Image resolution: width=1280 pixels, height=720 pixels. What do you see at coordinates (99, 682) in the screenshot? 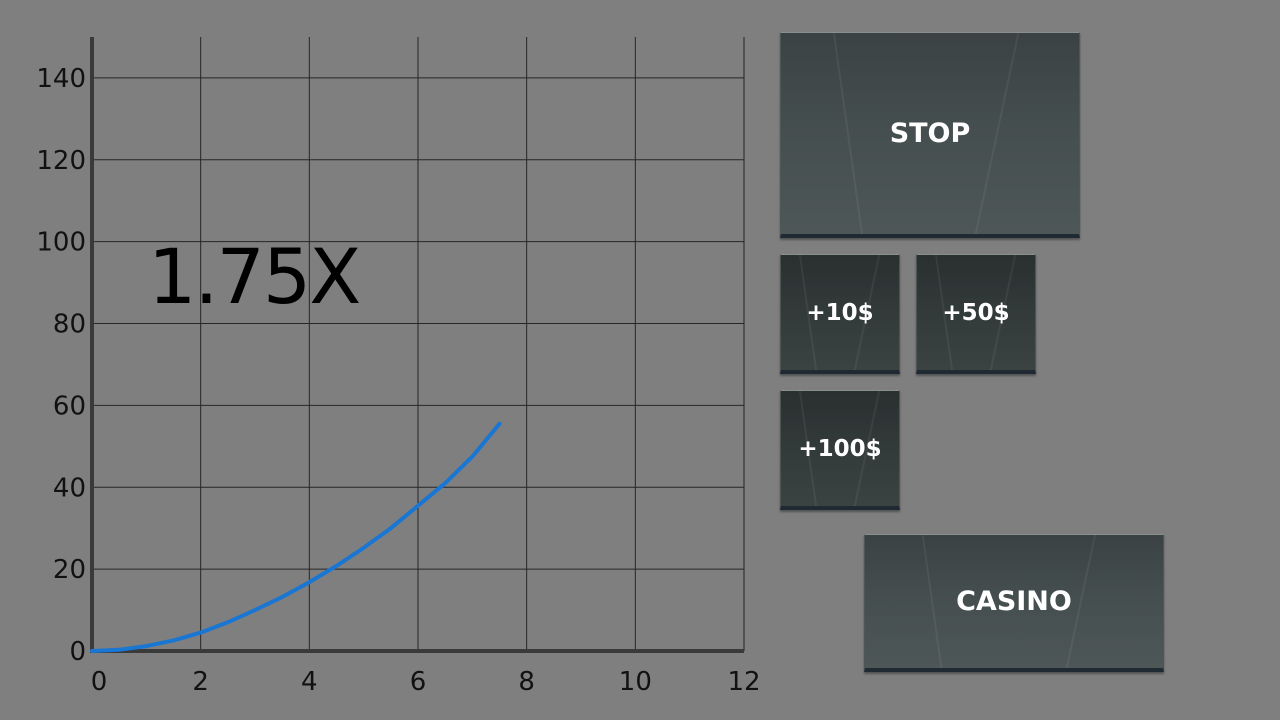
I see `x-tick-label-0: 0` at bounding box center [99, 682].